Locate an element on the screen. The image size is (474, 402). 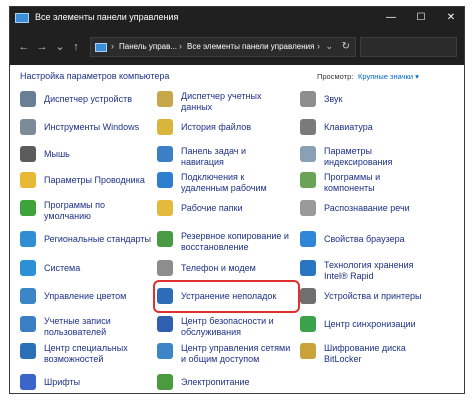
work-folders-icon is located at coordinates (165, 208).